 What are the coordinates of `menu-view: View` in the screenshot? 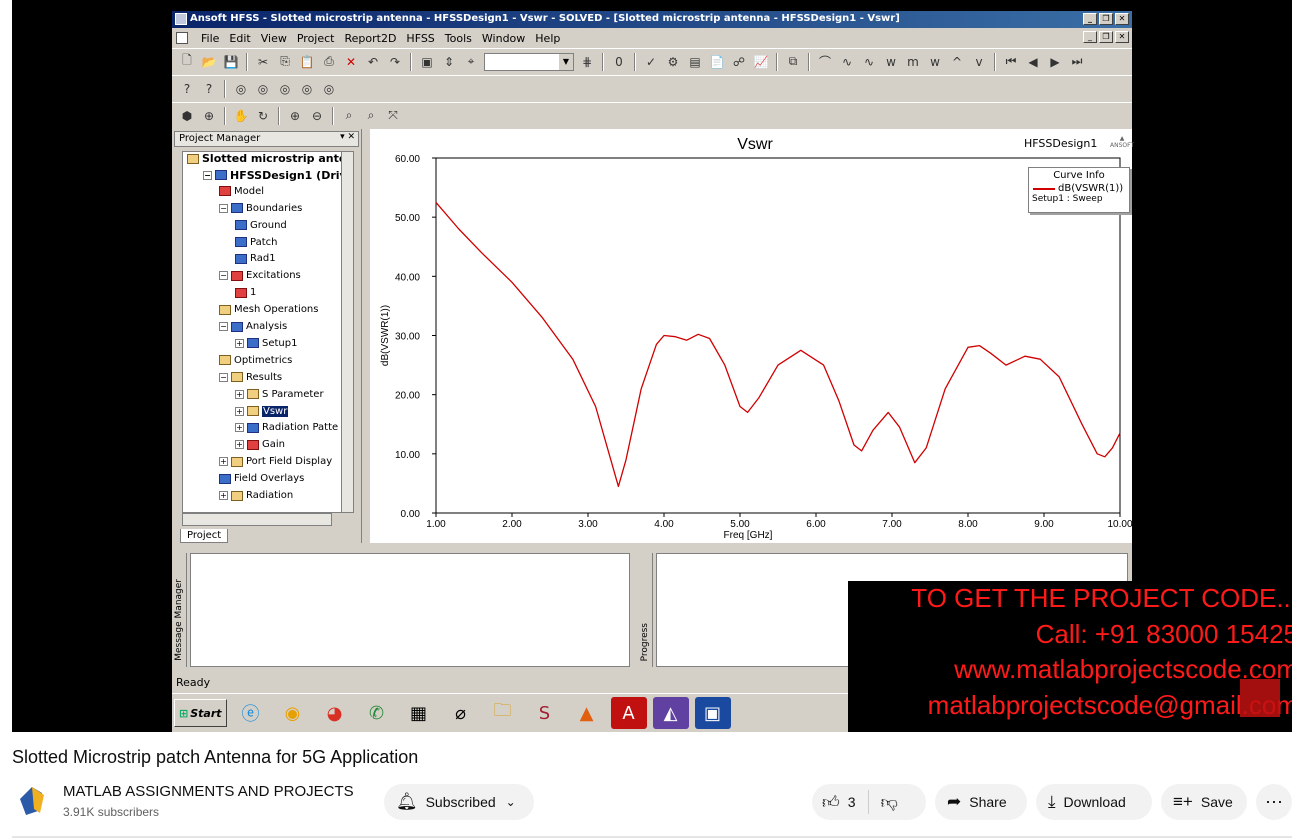 It's located at (274, 38).